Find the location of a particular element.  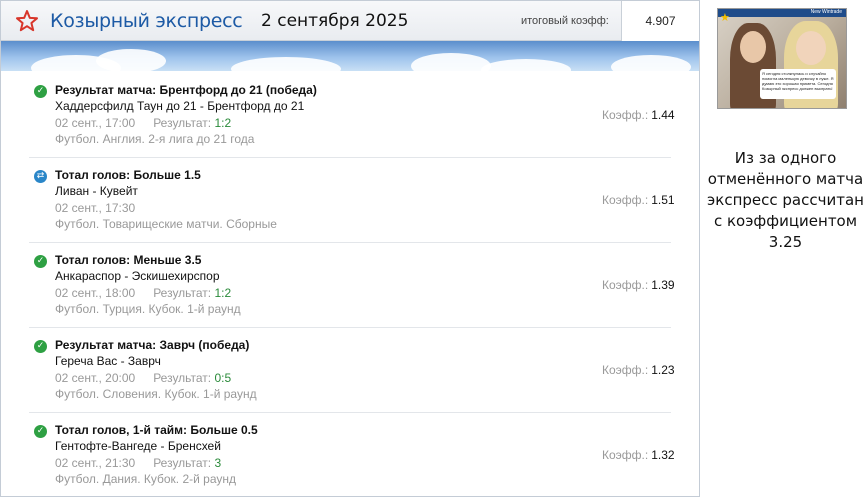

match-teams: Ливан - Кувейт is located at coordinates (96, 191).